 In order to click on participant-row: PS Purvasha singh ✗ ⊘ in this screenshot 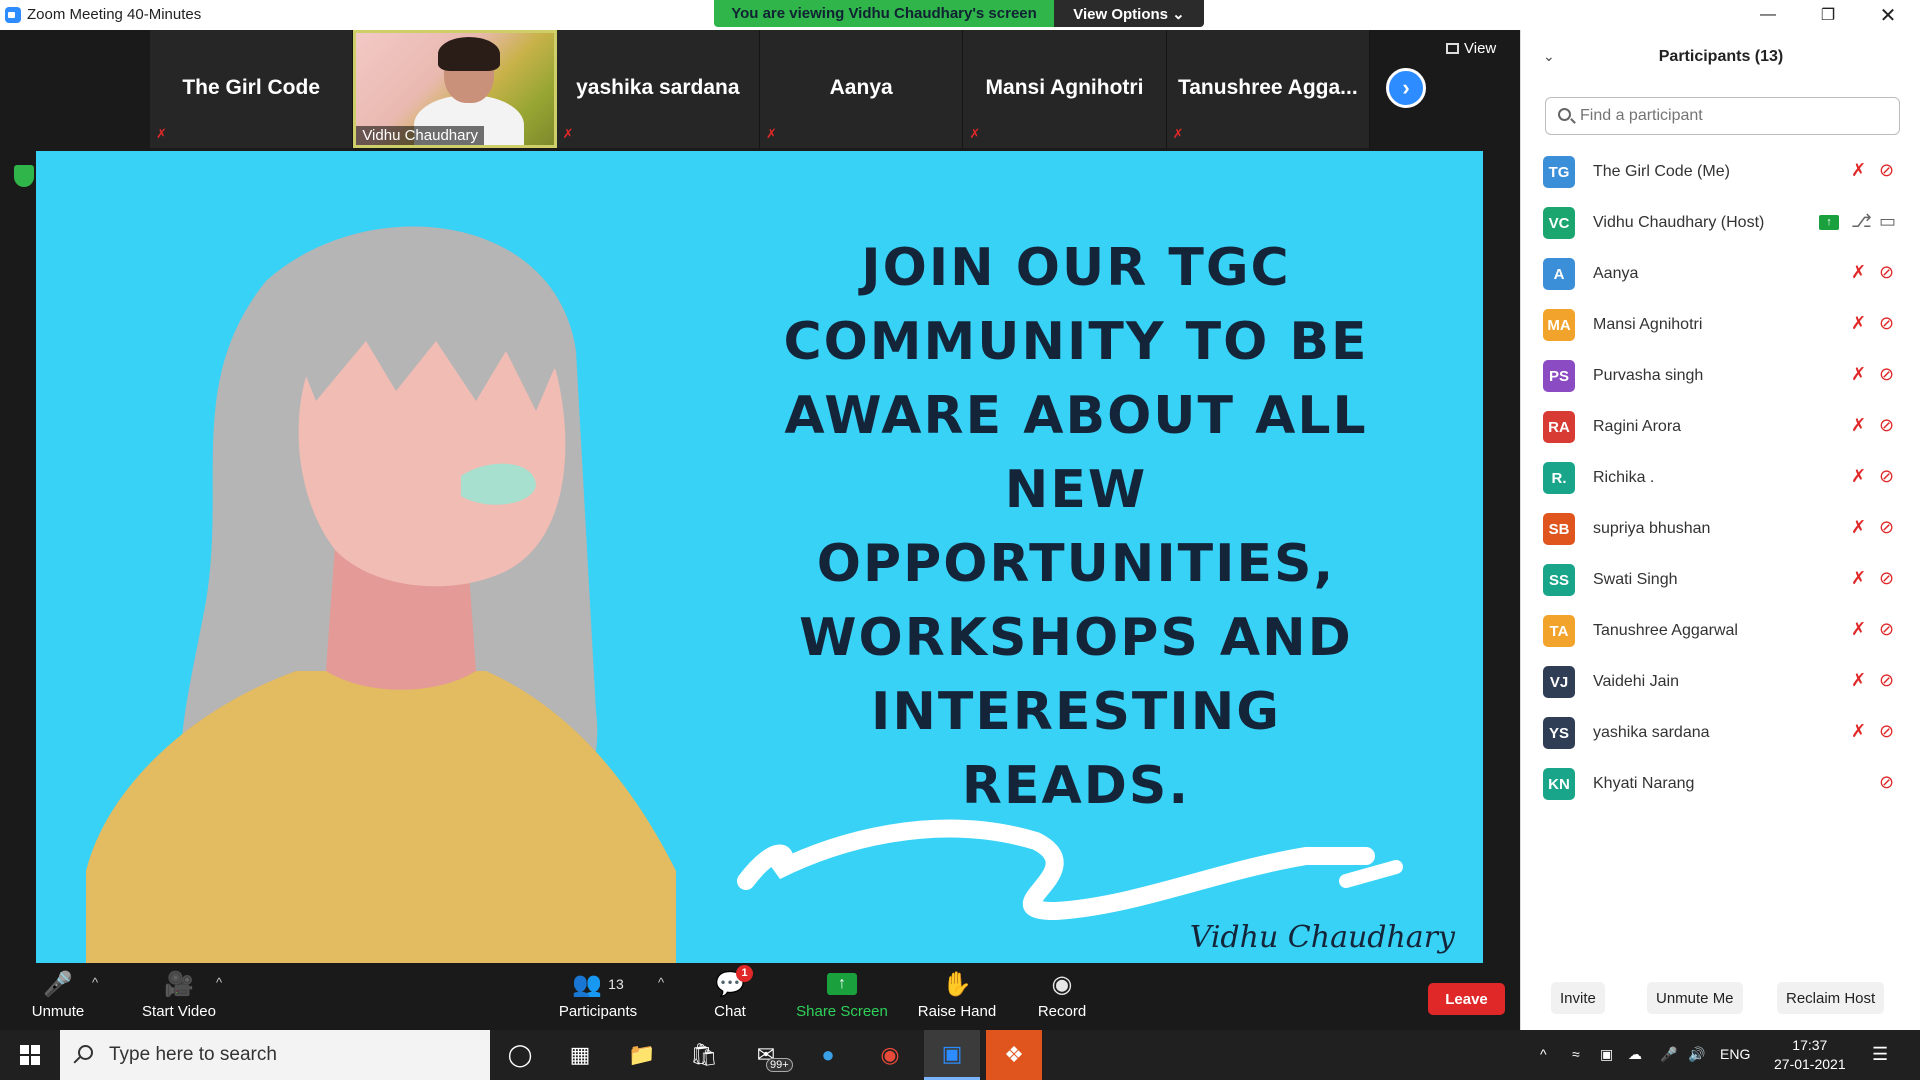, I will do `click(1720, 375)`.